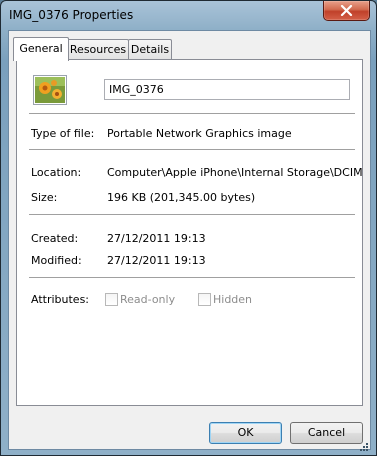  What do you see at coordinates (199, 133) in the screenshot?
I see `type-of-file-value: Portable Network Graphics image` at bounding box center [199, 133].